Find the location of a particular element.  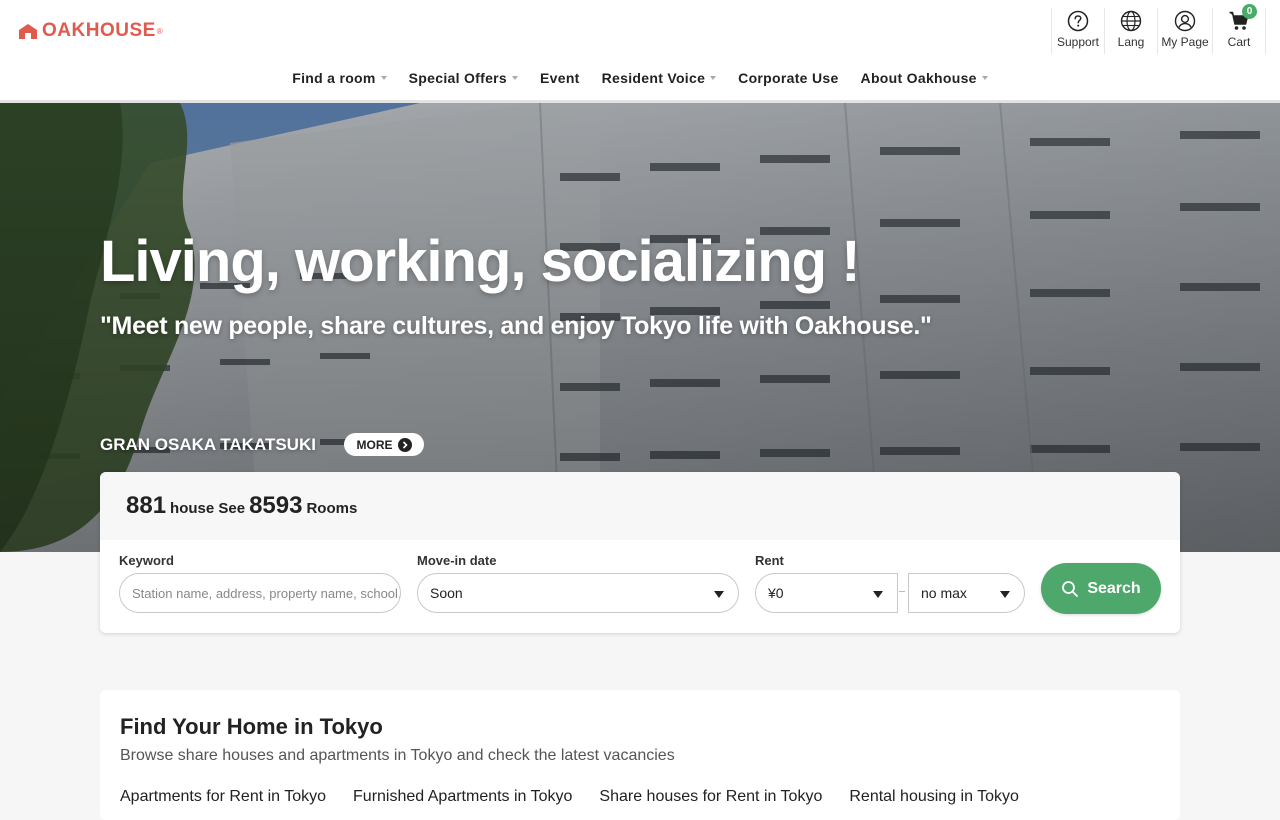

nav-event-label: Event is located at coordinates (560, 78).